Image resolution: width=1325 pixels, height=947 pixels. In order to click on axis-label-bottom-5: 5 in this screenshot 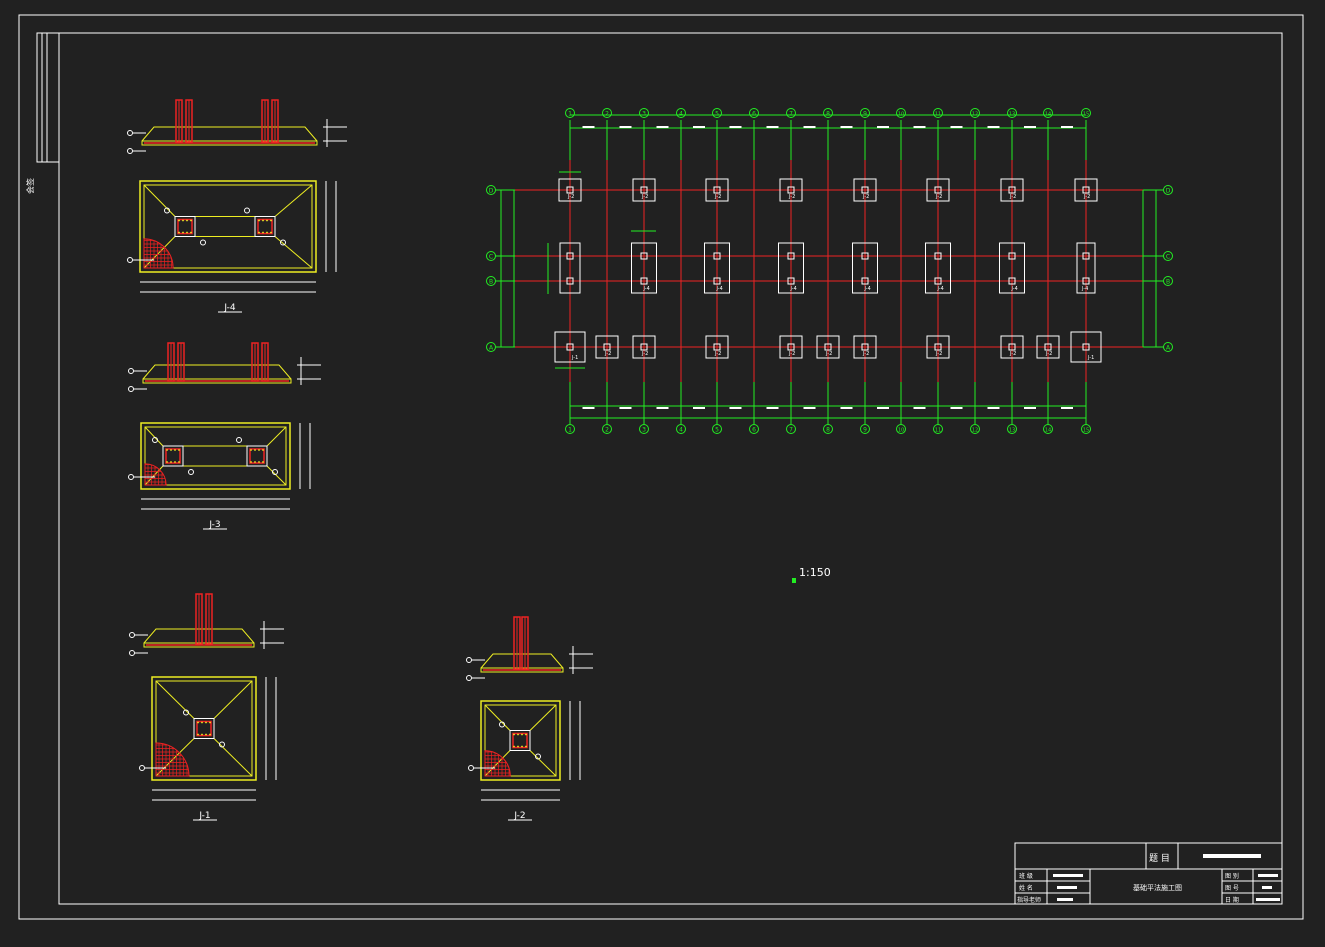, I will do `click(717, 430)`.